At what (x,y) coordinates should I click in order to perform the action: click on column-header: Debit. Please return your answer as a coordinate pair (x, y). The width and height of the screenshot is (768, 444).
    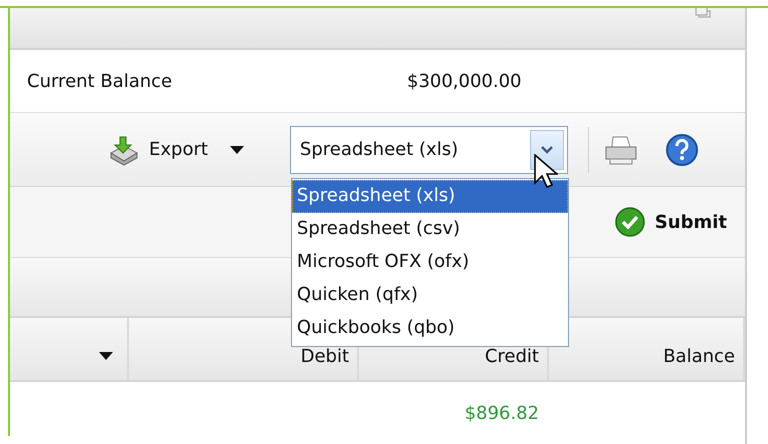
    Looking at the image, I should click on (324, 356).